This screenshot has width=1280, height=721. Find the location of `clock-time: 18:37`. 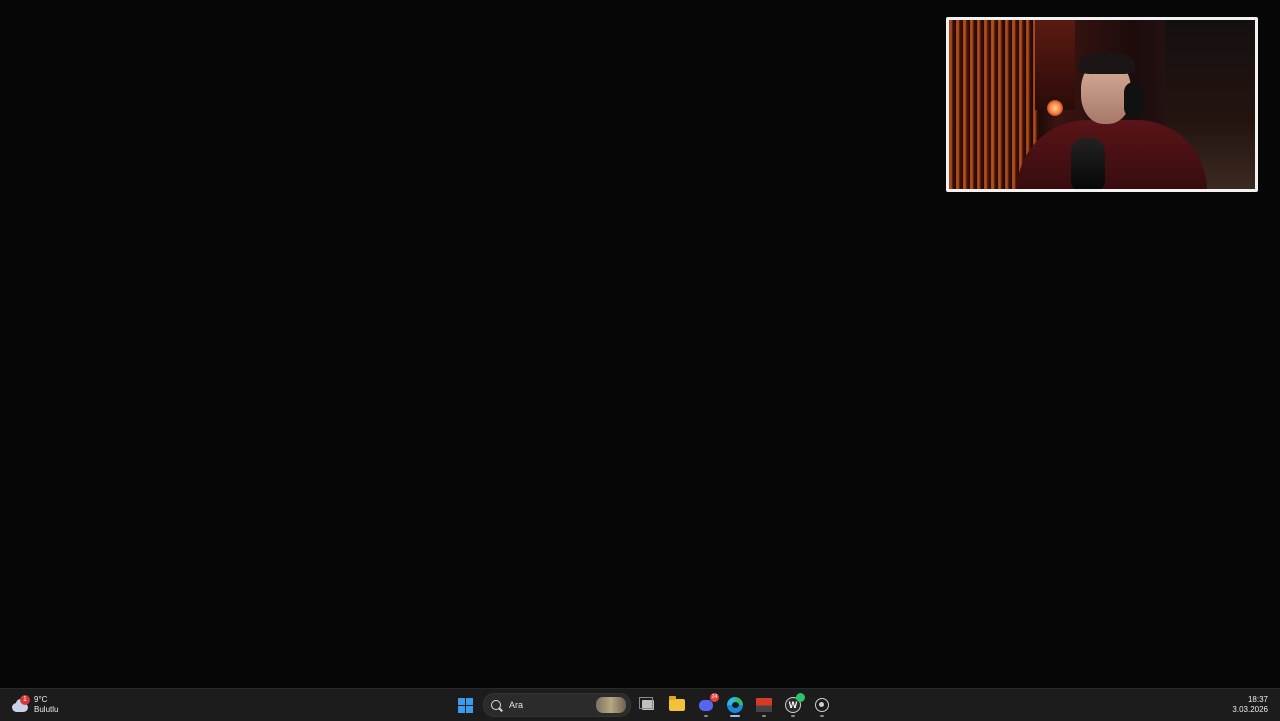

clock-time: 18:37 is located at coordinates (1257, 699).